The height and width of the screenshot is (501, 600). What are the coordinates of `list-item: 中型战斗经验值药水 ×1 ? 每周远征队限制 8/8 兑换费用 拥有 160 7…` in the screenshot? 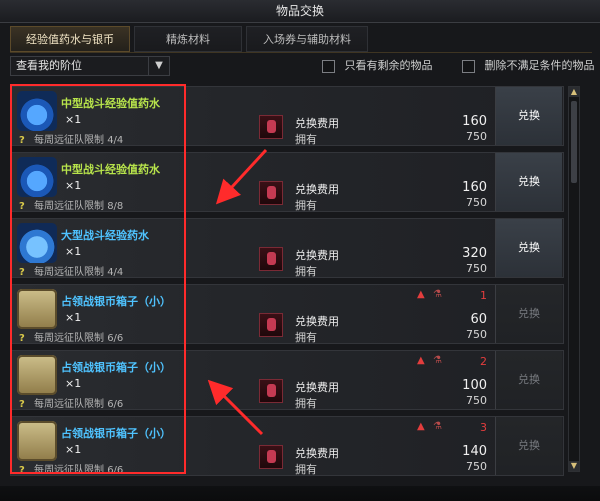 It's located at (287, 182).